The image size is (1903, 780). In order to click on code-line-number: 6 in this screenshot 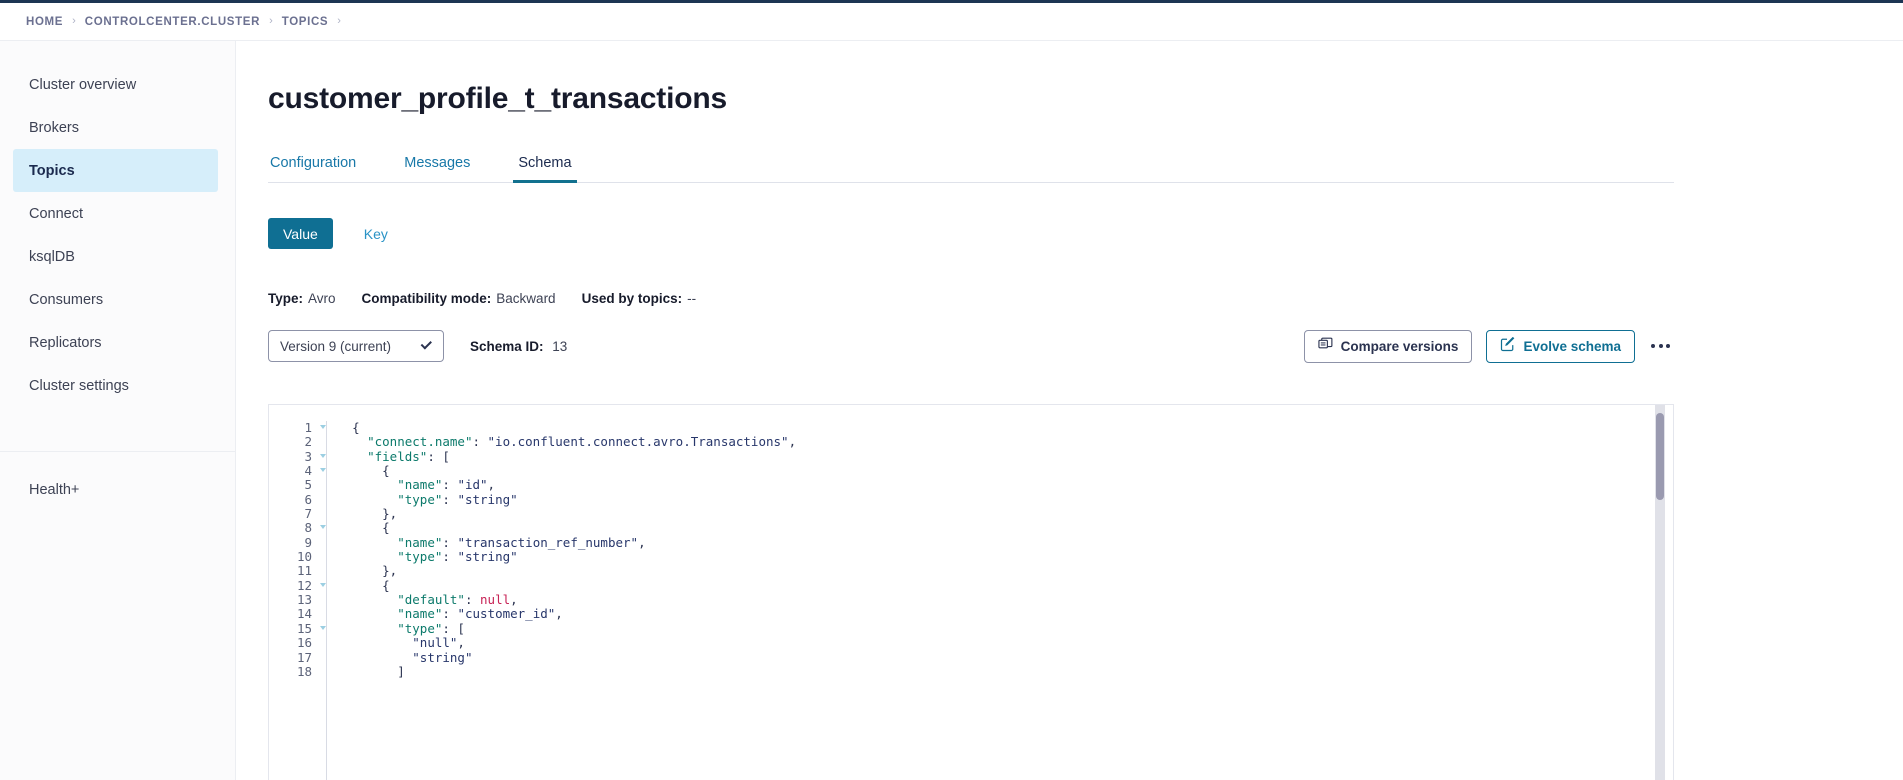, I will do `click(308, 499)`.